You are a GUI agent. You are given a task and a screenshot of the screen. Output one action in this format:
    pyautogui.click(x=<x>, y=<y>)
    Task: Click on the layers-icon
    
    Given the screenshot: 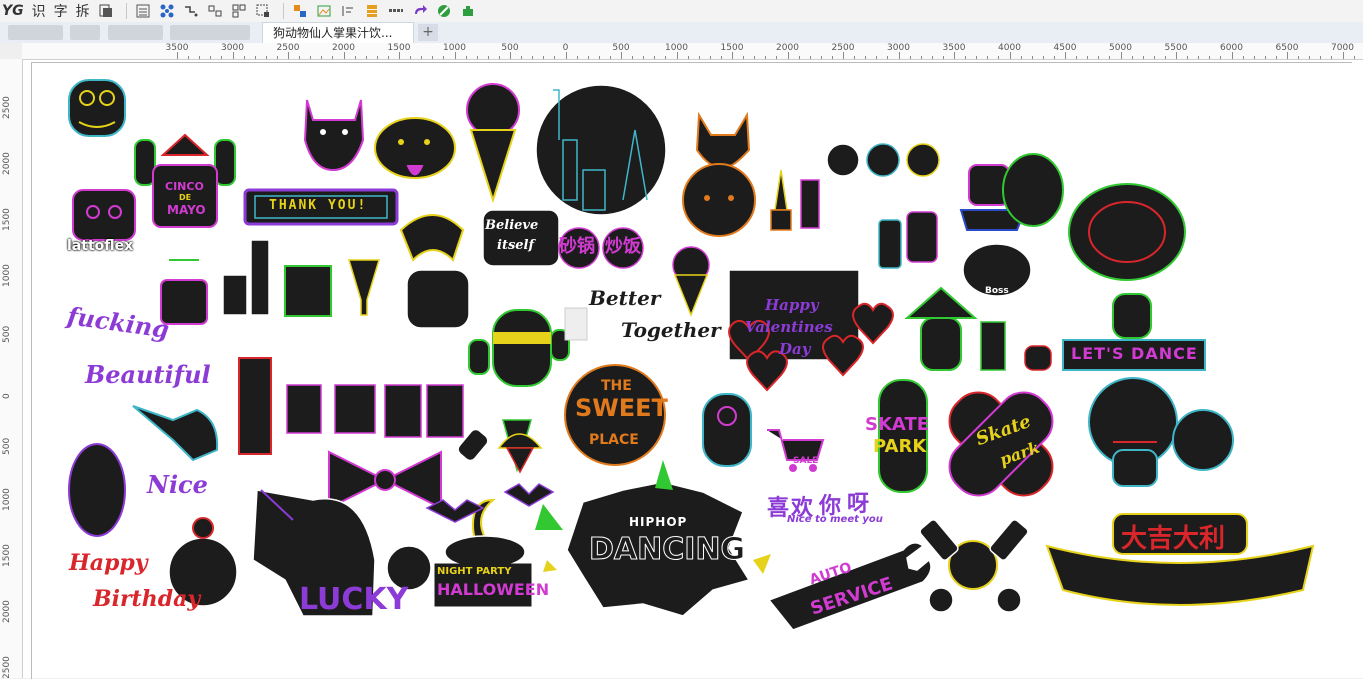 What is the action you would take?
    pyautogui.click(x=372, y=11)
    